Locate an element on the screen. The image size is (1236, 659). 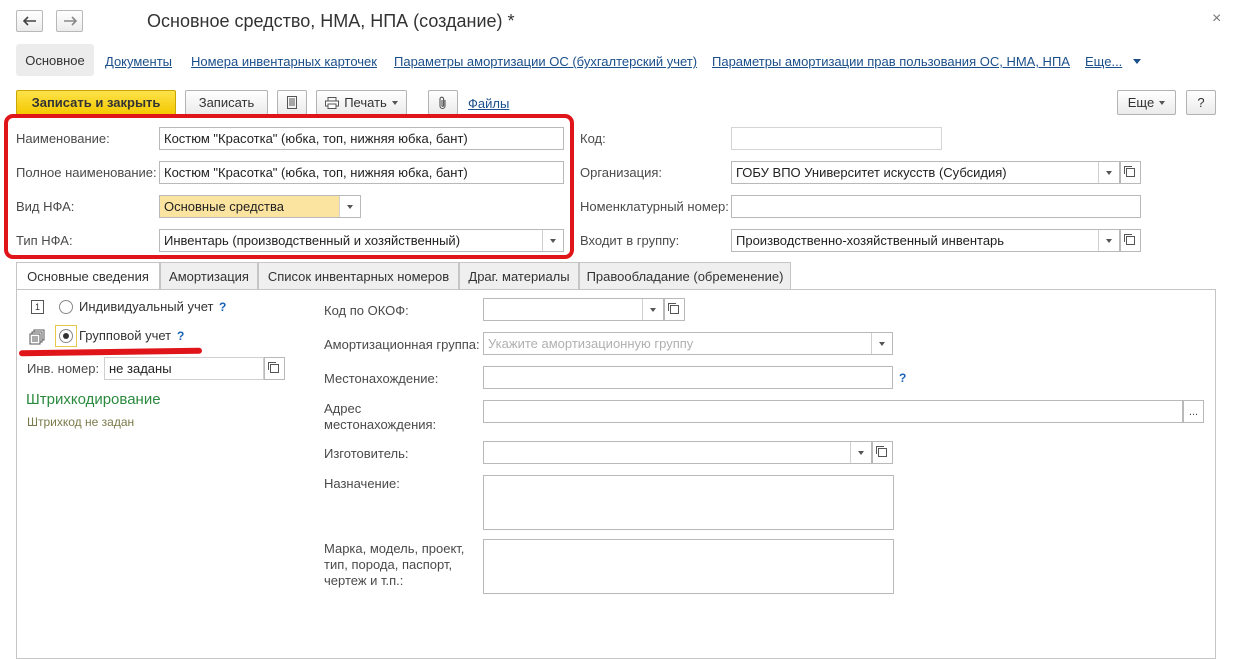
group-open-button is located at coordinates (1130, 240).